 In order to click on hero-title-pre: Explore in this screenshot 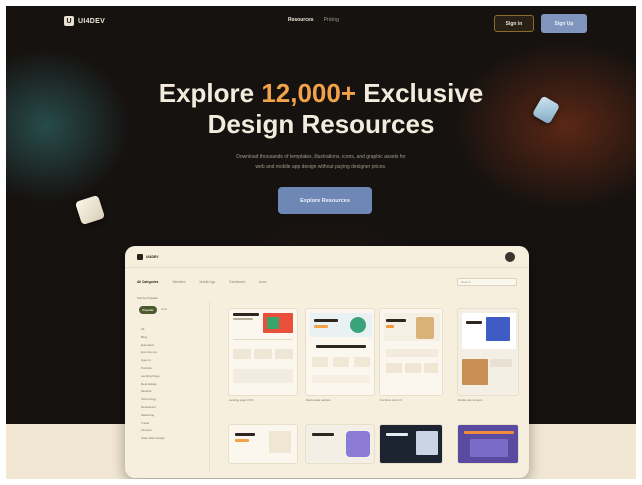, I will do `click(210, 93)`.